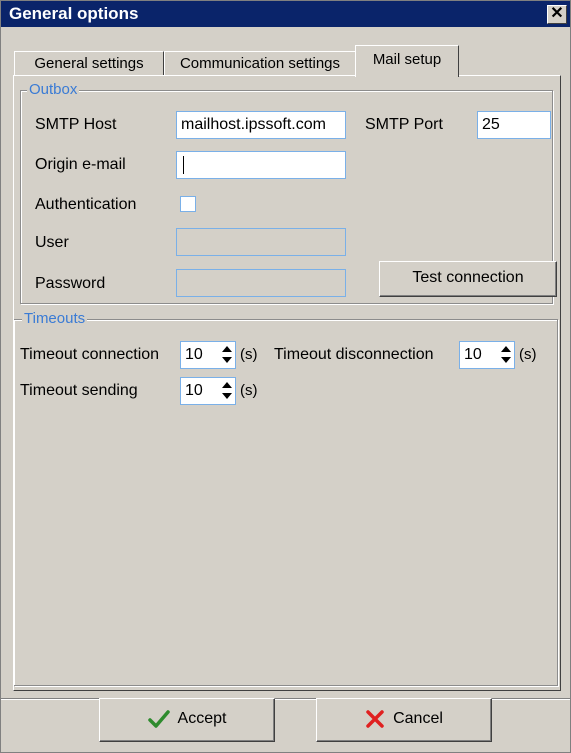  What do you see at coordinates (418, 718) in the screenshot?
I see `cancel-label: Cancel` at bounding box center [418, 718].